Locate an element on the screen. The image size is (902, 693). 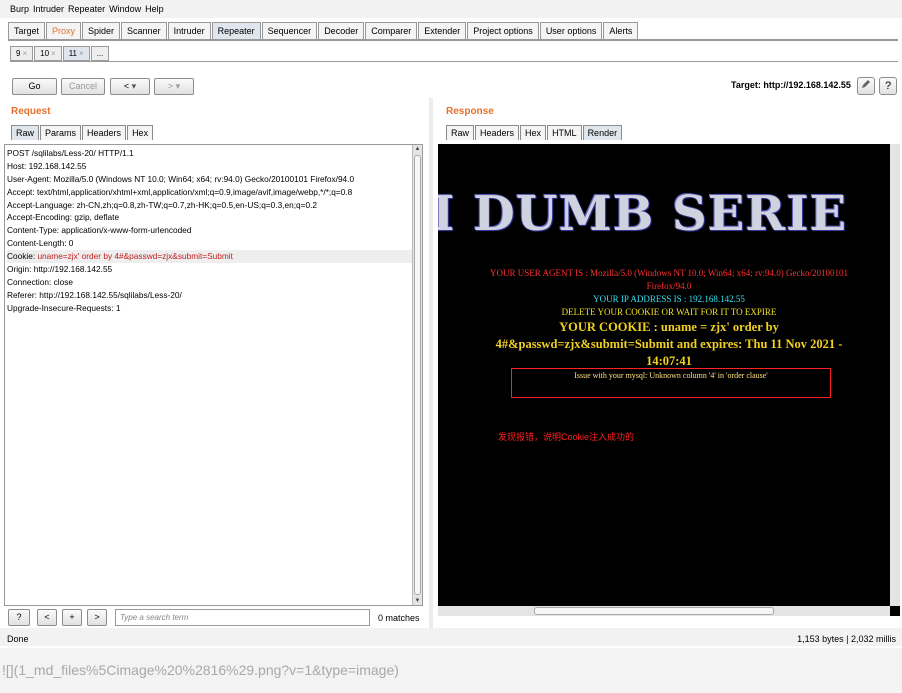
subtab-10: 10 × is located at coordinates (48, 53).